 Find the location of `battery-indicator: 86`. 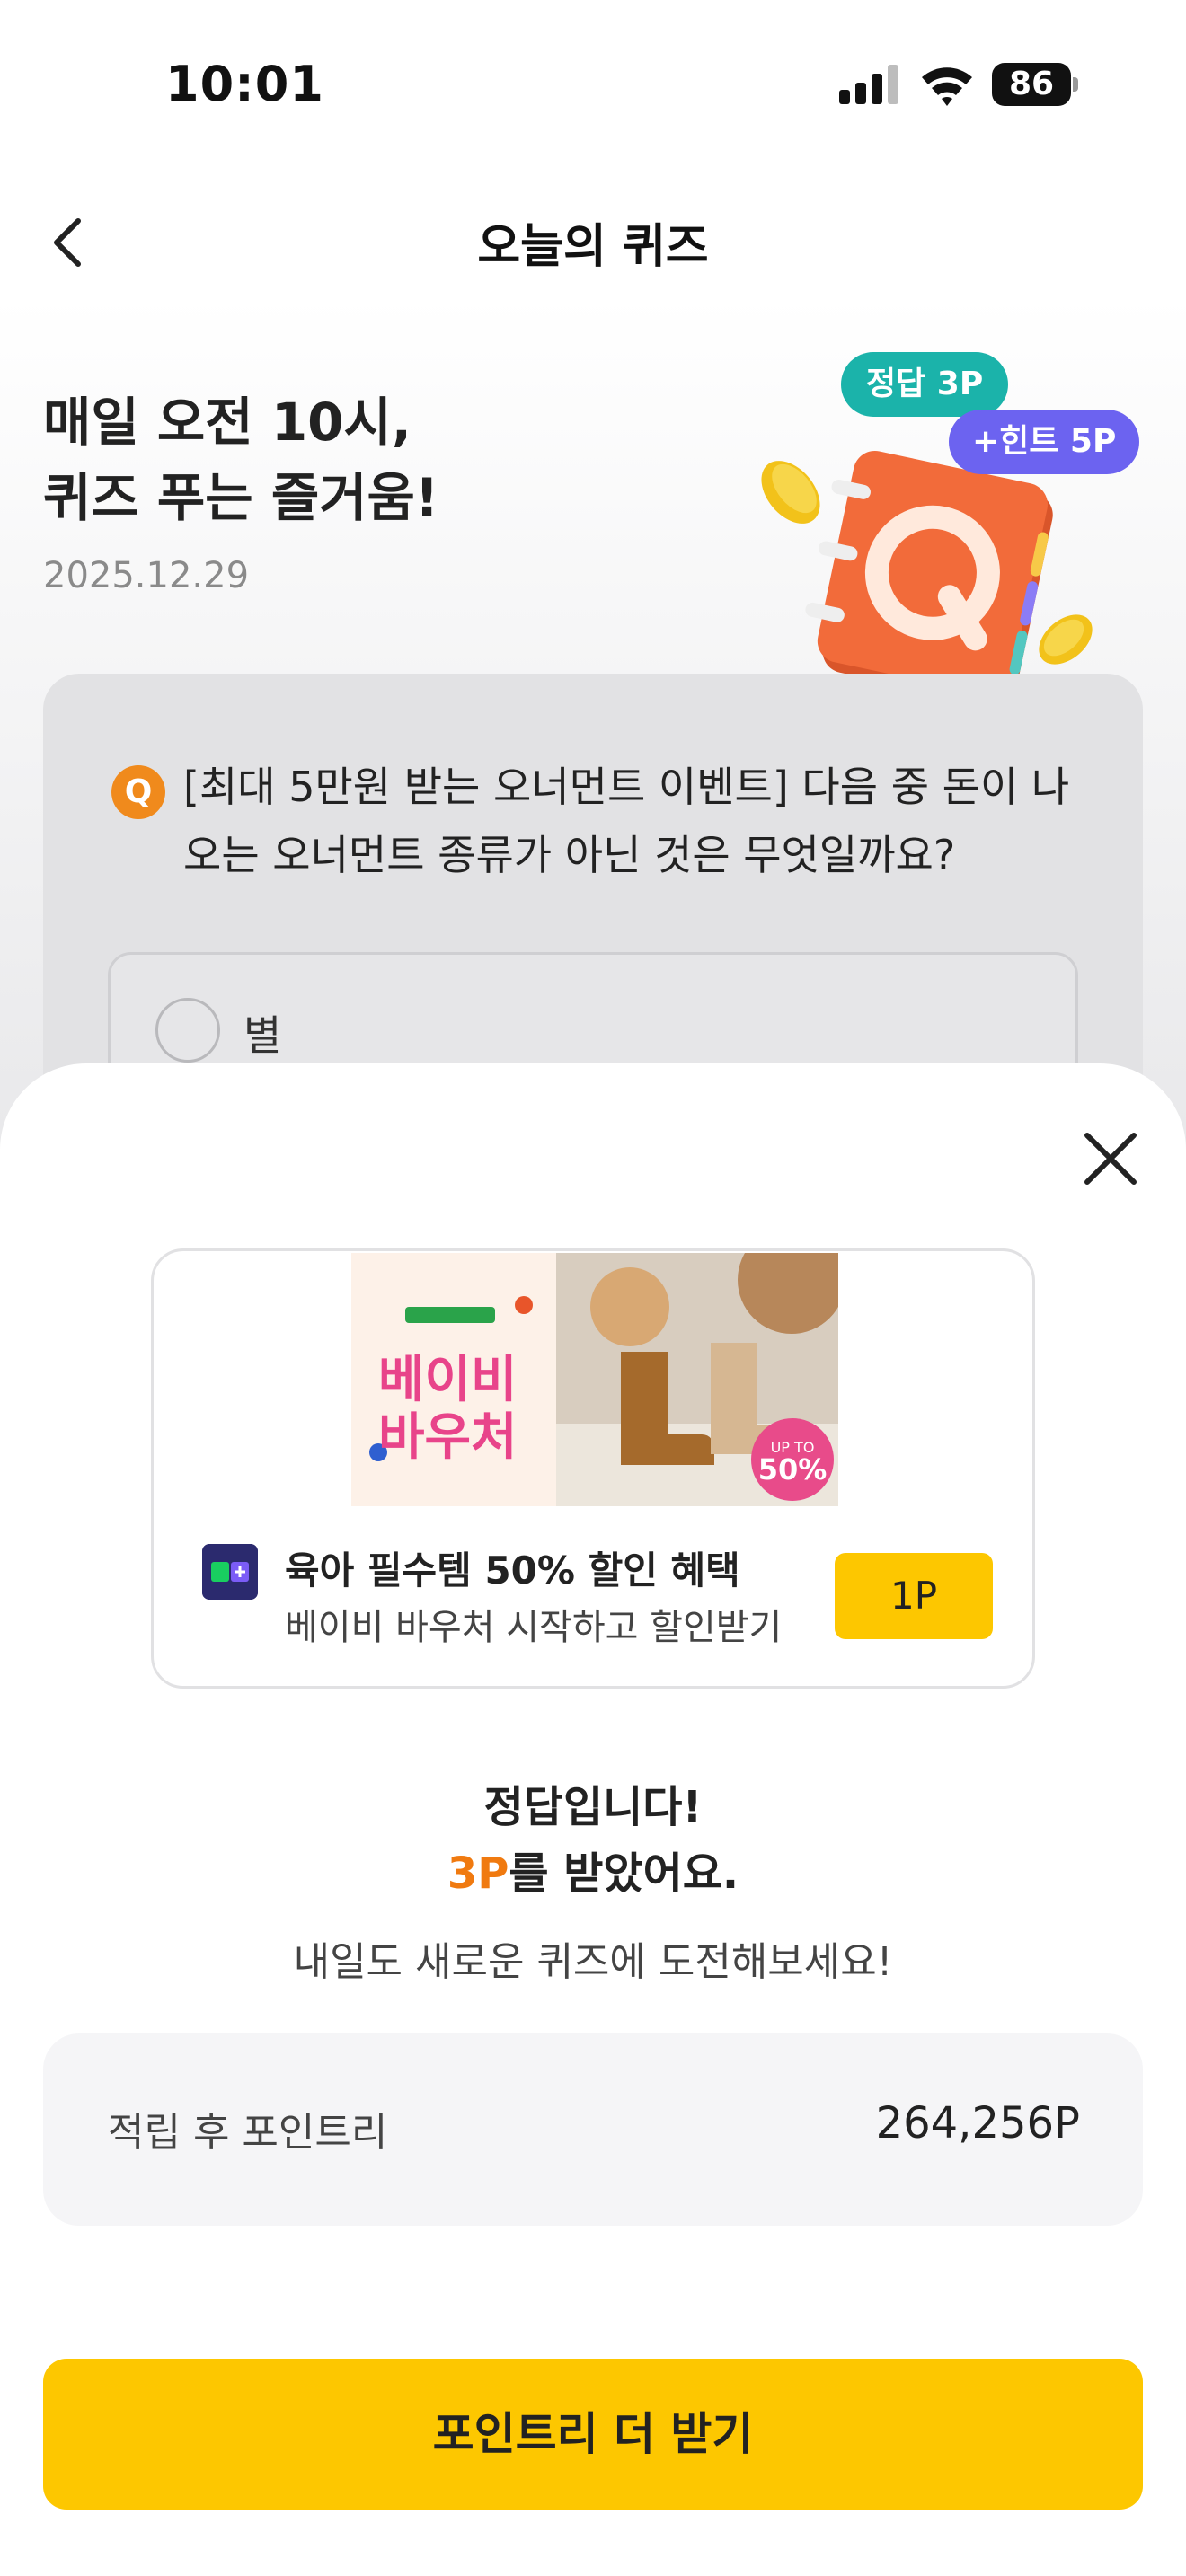

battery-indicator: 86 is located at coordinates (1035, 84).